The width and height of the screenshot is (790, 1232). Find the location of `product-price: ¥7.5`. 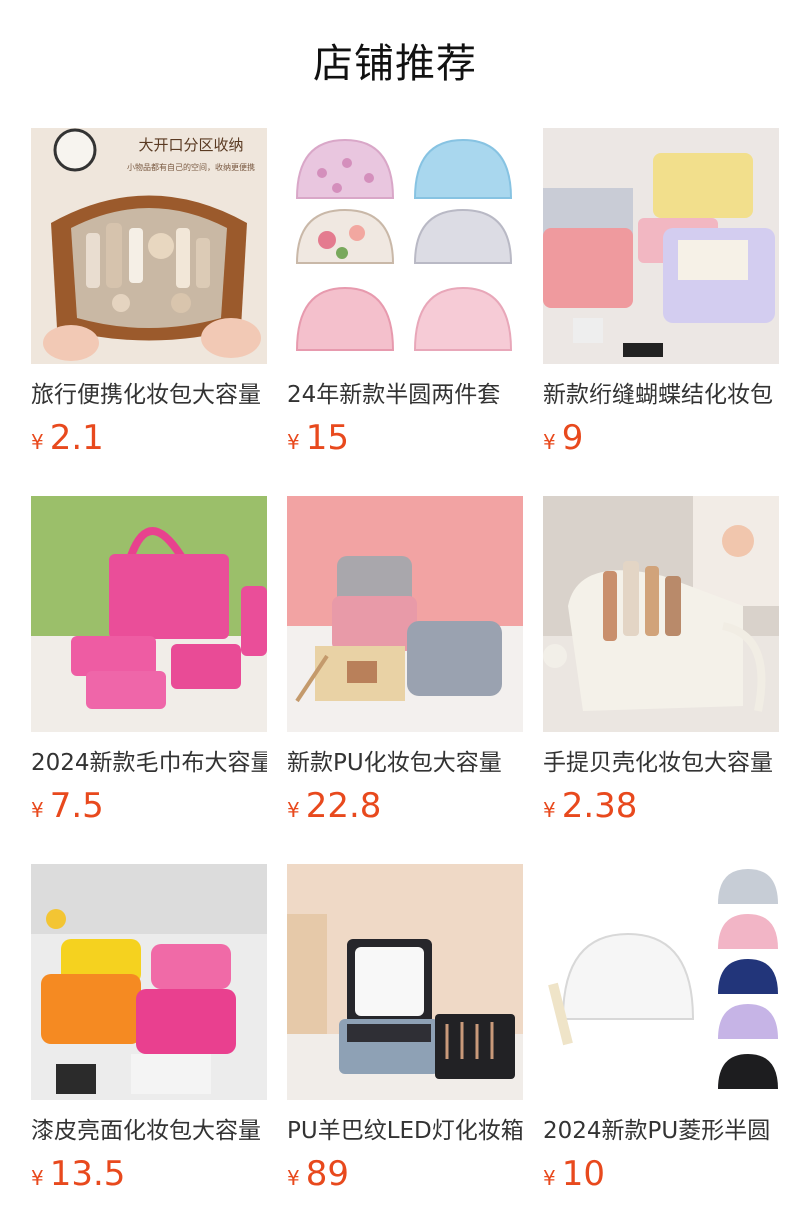

product-price: ¥7.5 is located at coordinates (149, 806).